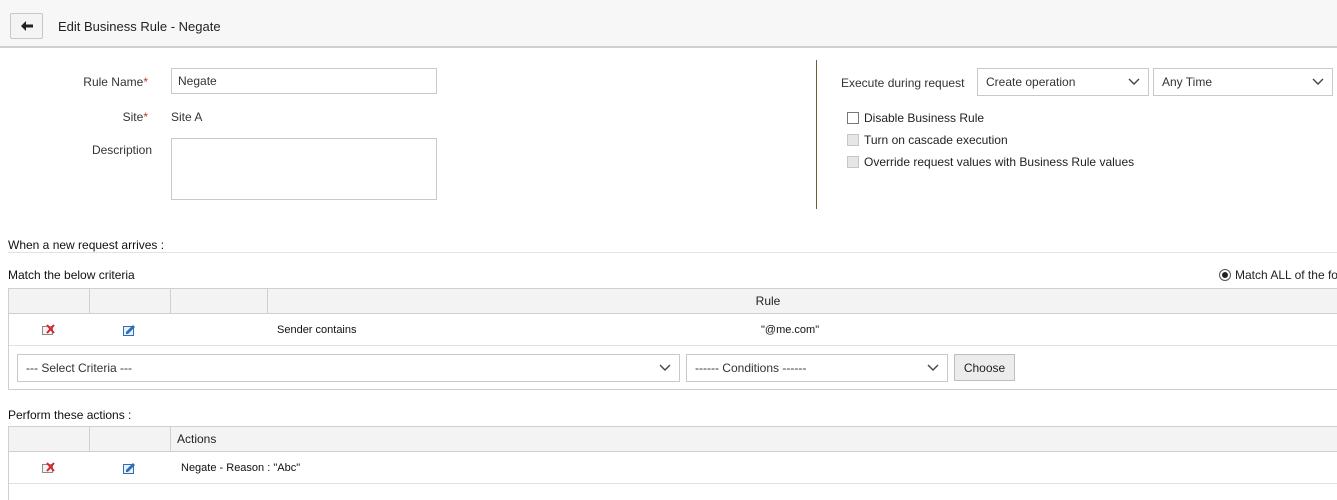 This screenshot has height=500, width=1337. I want to click on match-all-option: Match ALL of the fo, so click(1278, 275).